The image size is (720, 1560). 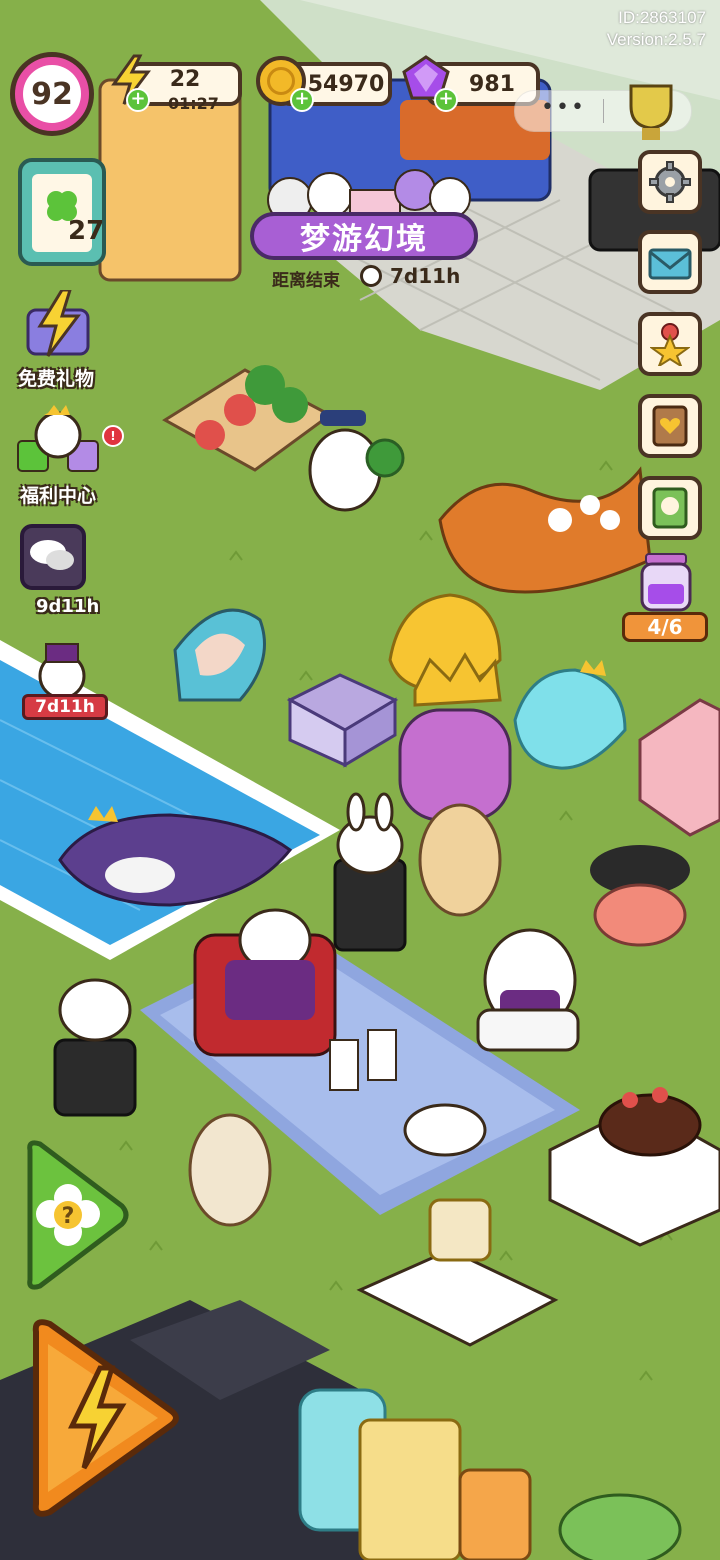 I want to click on coin-add-button: +, so click(x=302, y=100).